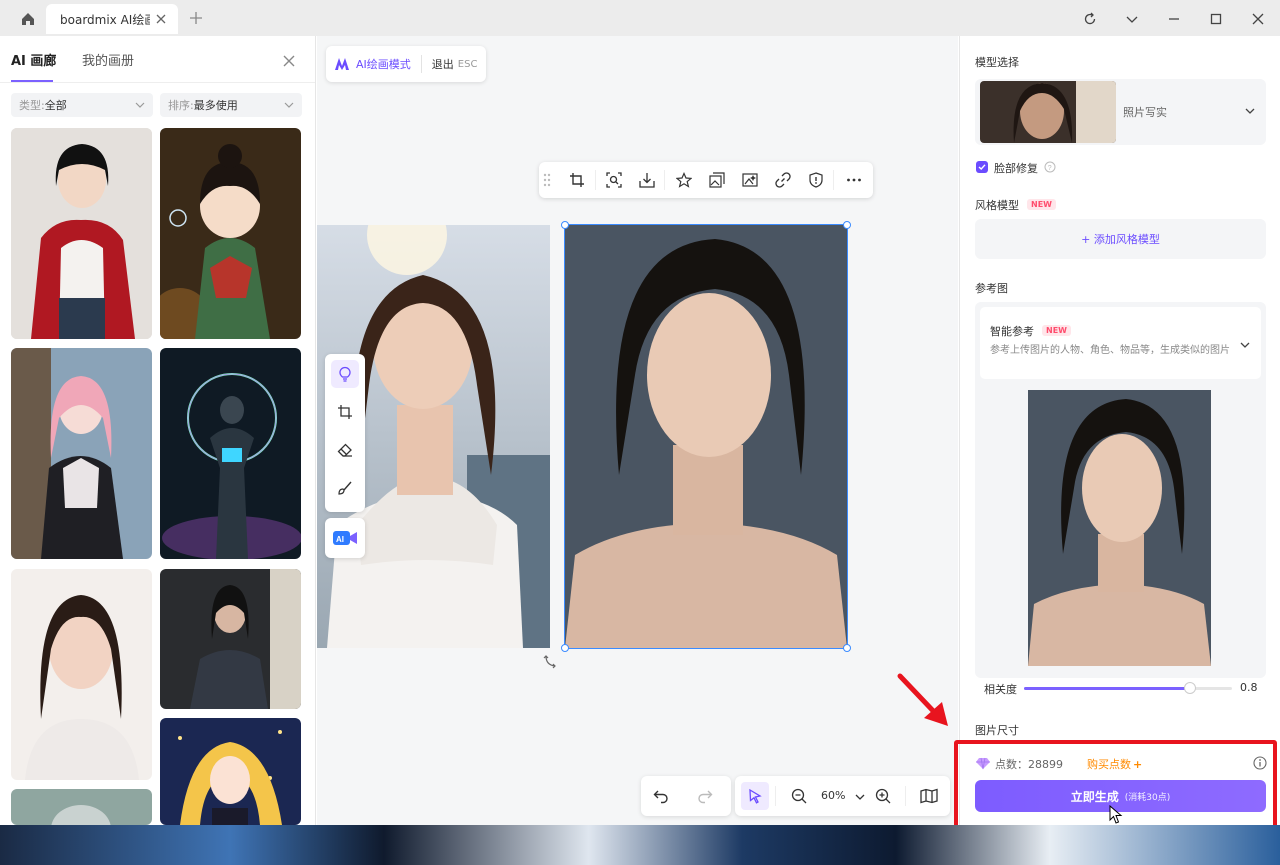 The height and width of the screenshot is (865, 1280). I want to click on crop-button, so click(577, 180).